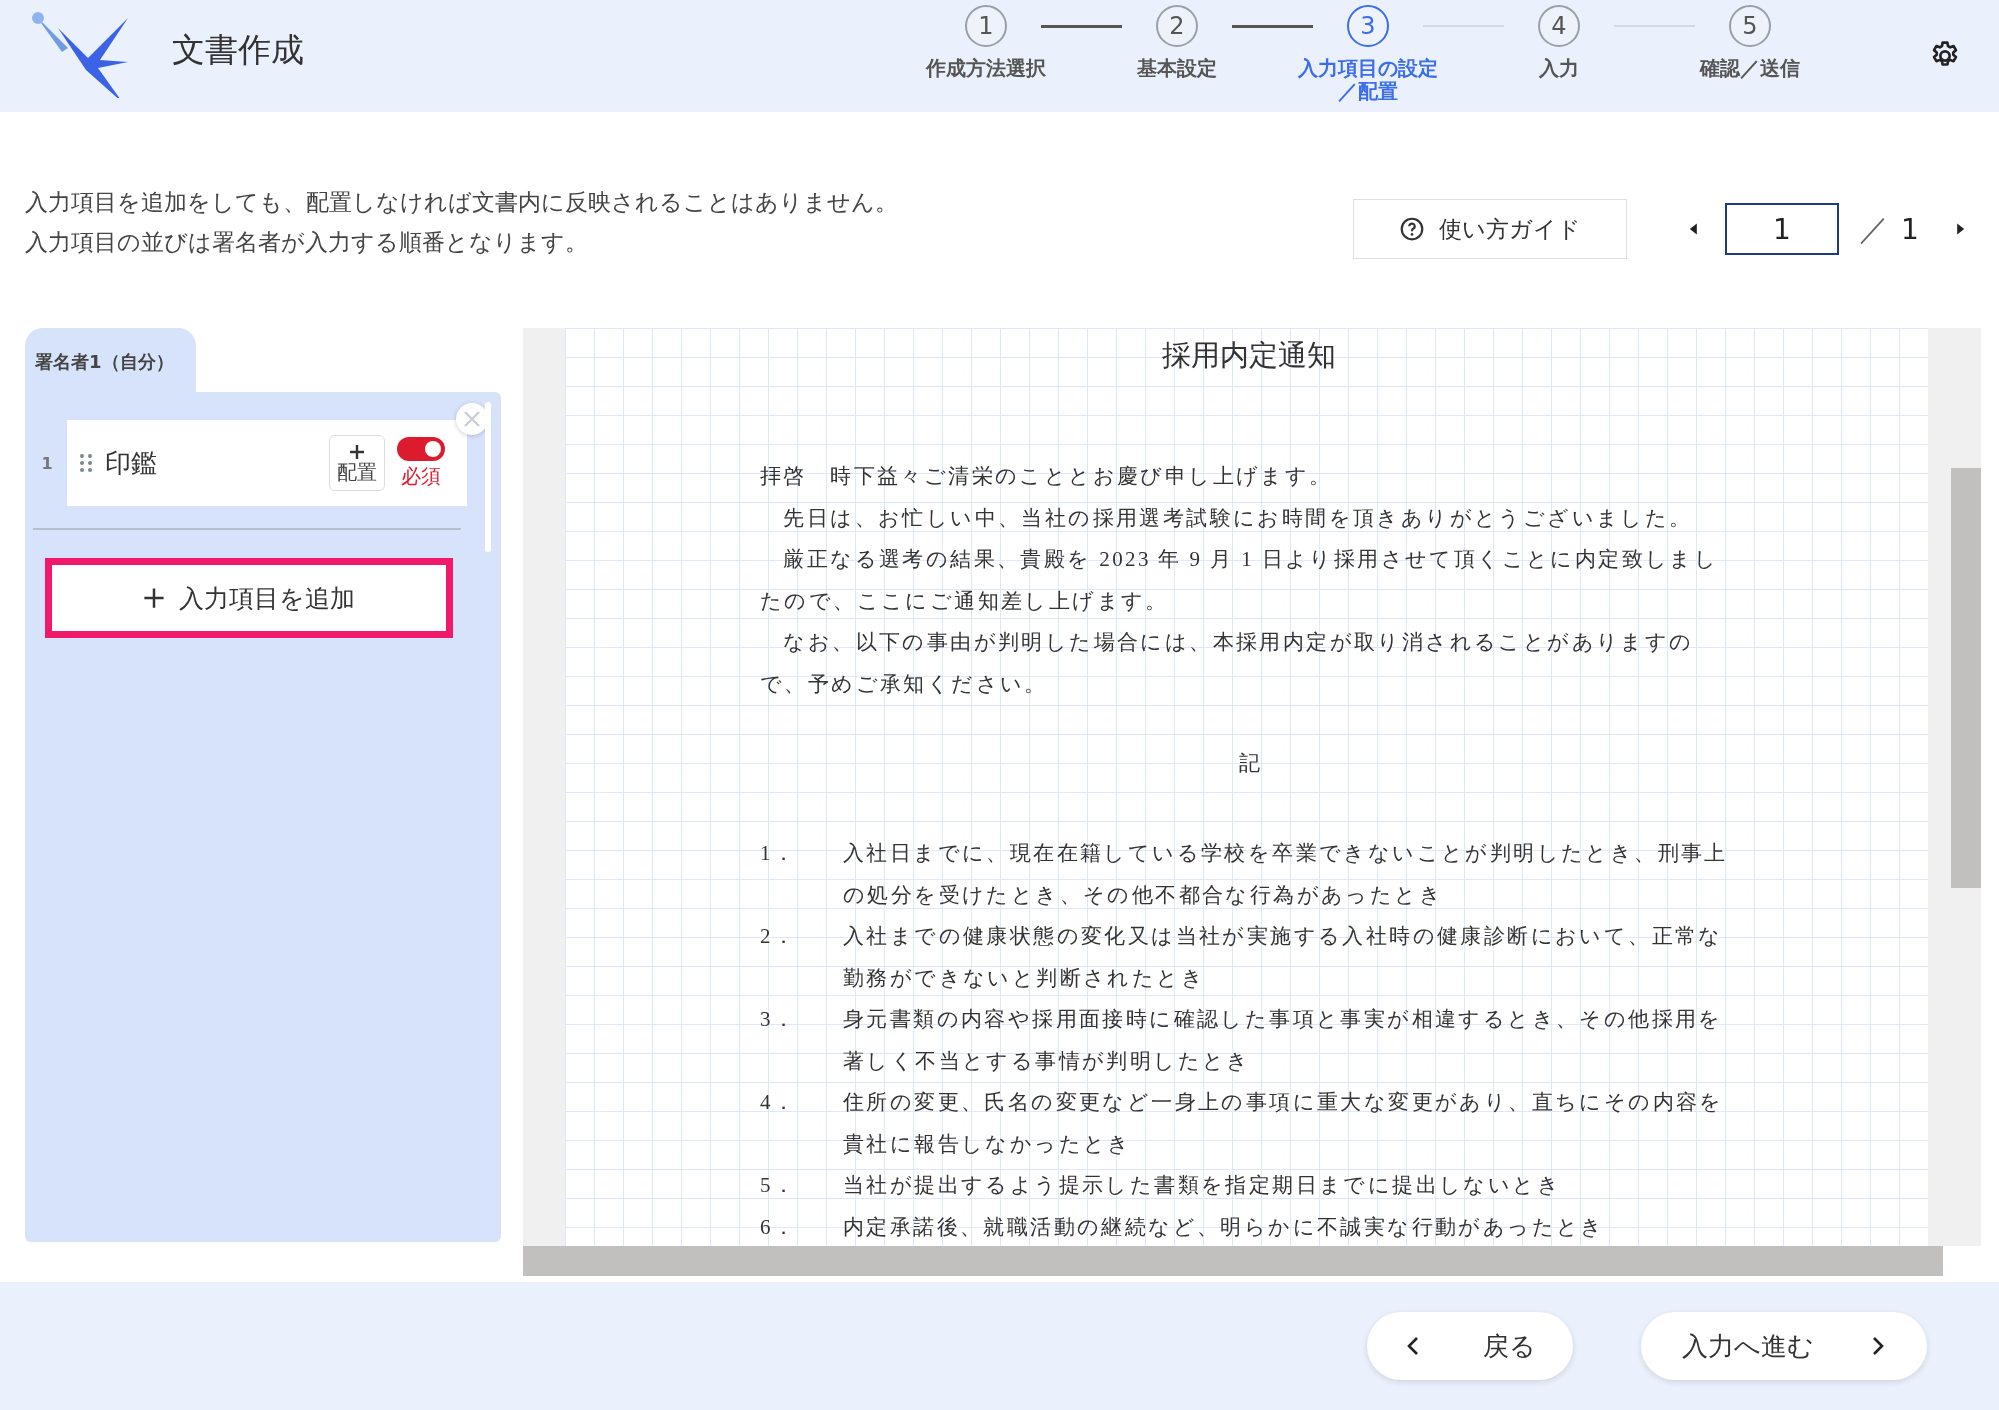 The height and width of the screenshot is (1410, 1999). I want to click on step-number: 2, so click(1177, 26).